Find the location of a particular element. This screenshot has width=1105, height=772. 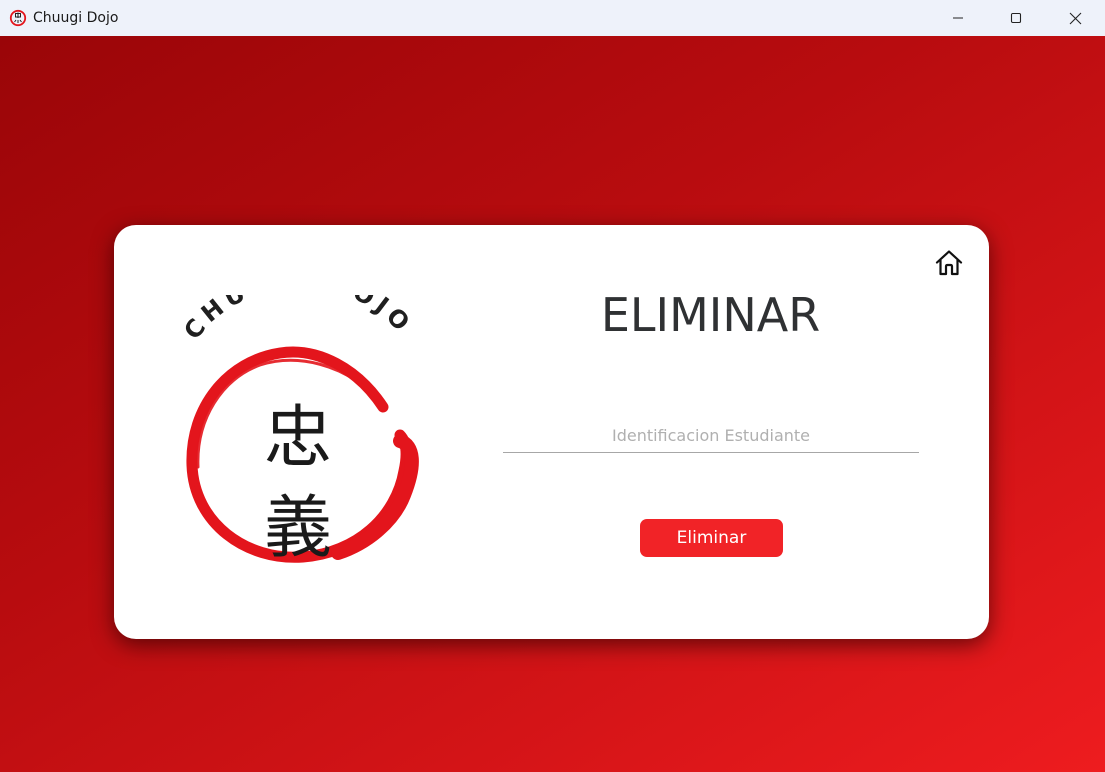

home-button is located at coordinates (949, 263).